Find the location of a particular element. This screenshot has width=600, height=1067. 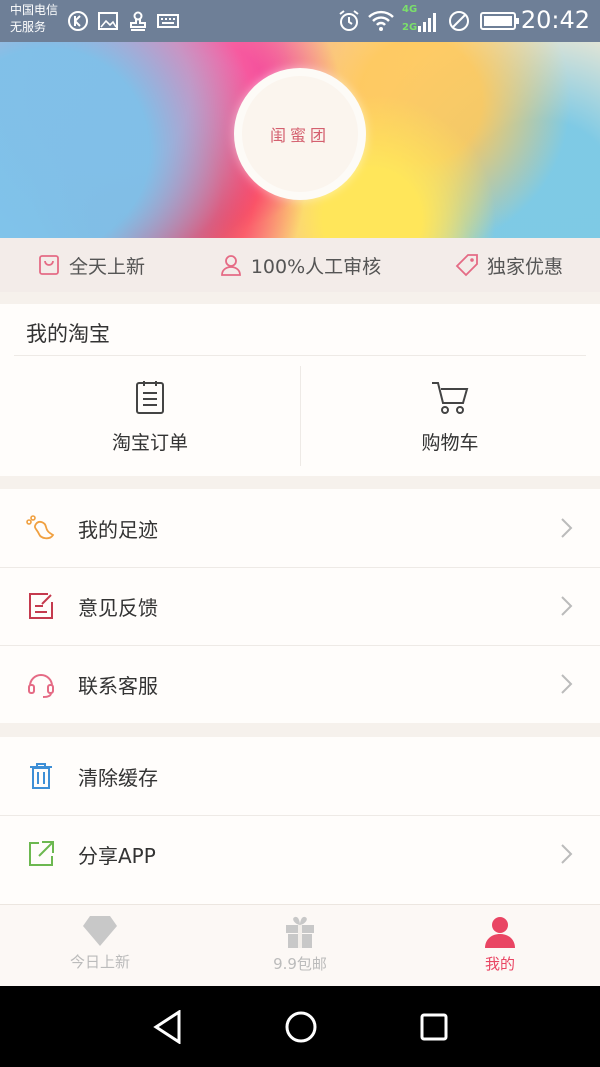

app-logo: 闺蜜团 is located at coordinates (300, 134).